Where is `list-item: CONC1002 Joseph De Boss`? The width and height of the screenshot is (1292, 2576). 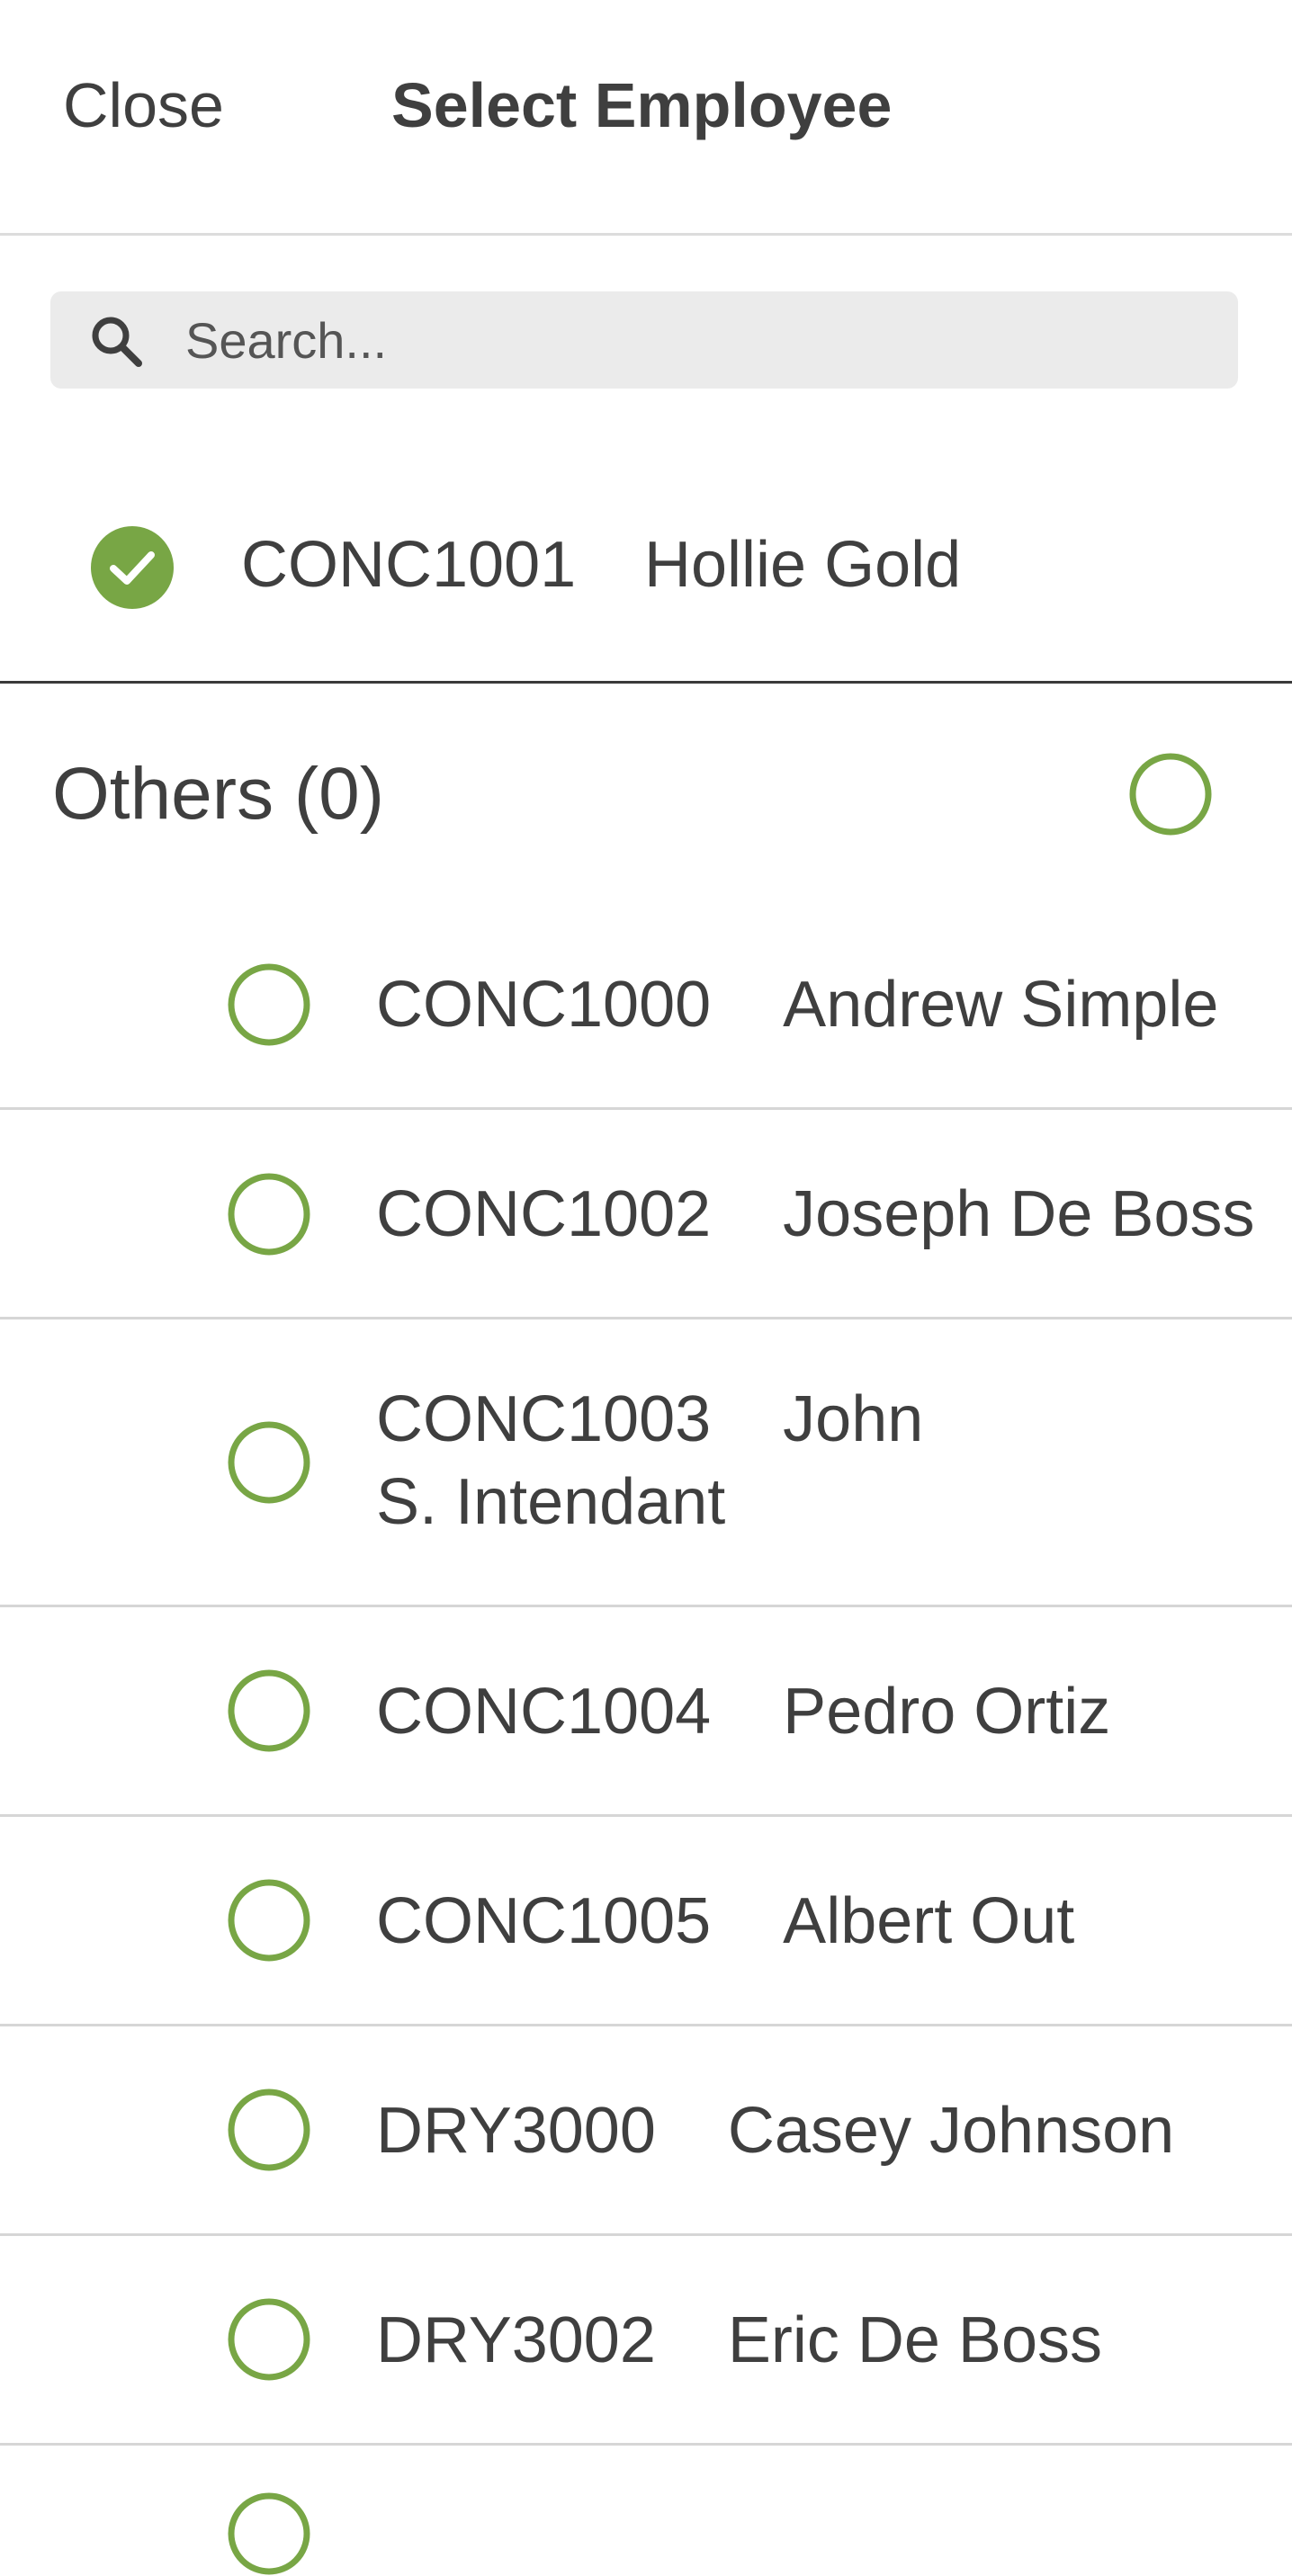 list-item: CONC1002 Joseph De Boss is located at coordinates (646, 1214).